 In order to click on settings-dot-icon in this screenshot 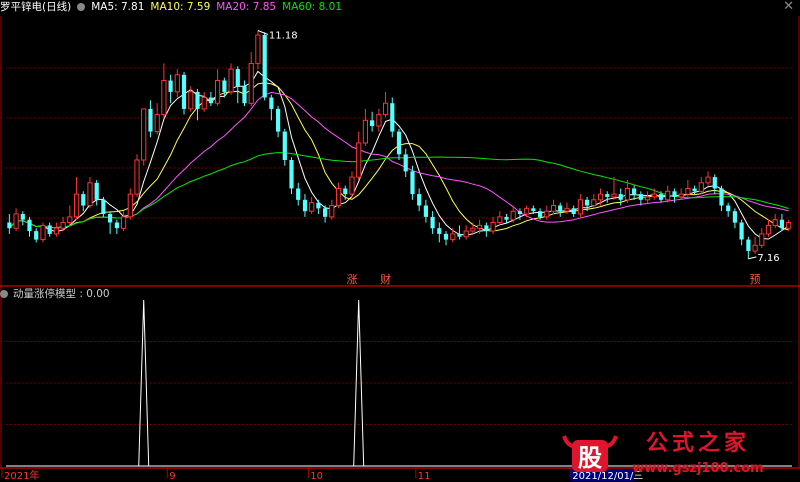, I will do `click(81, 7)`.